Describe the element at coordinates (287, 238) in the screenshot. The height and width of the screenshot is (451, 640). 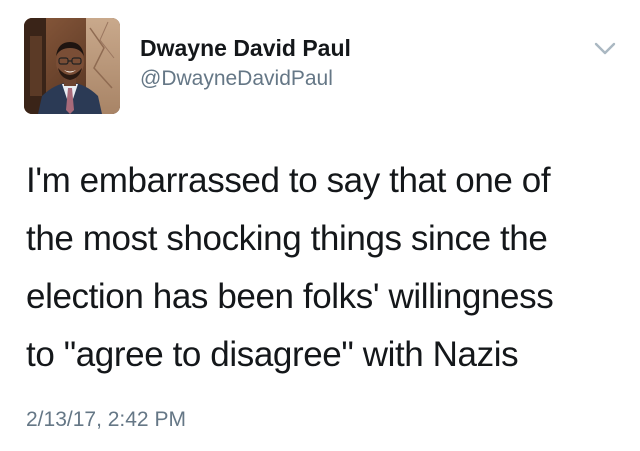
I see `tweet-text-line: the most shocking things since the` at that location.